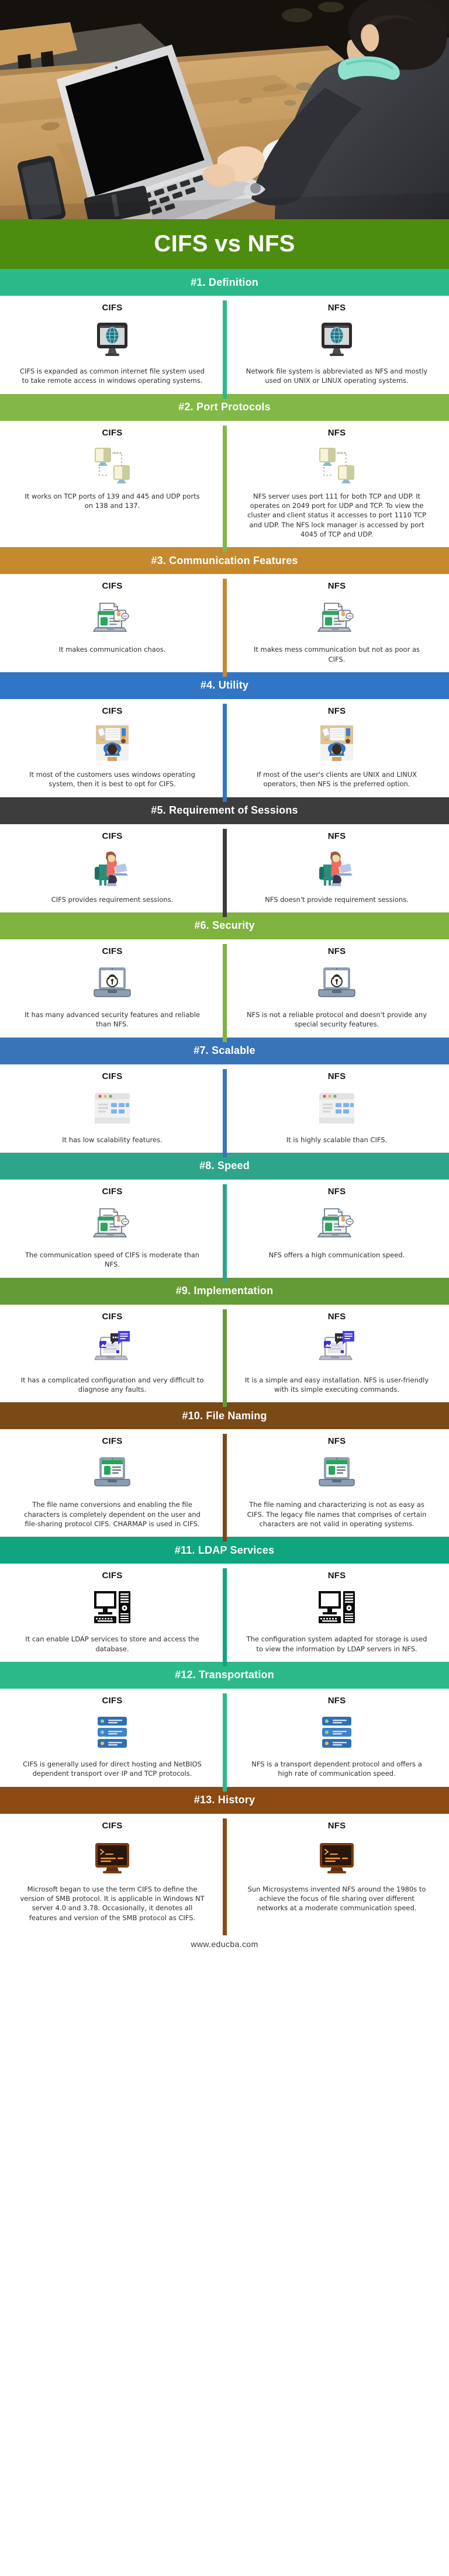  Describe the element at coordinates (112, 1107) in the screenshot. I see `browser-window-dashboard-icon` at that location.